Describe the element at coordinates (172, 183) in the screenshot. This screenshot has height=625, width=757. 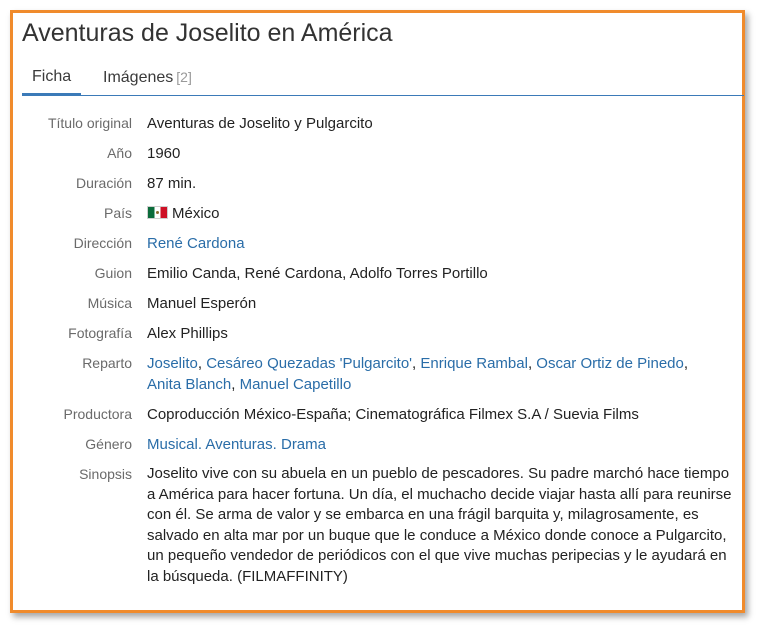
I see `value-duracion: 87 min.` at that location.